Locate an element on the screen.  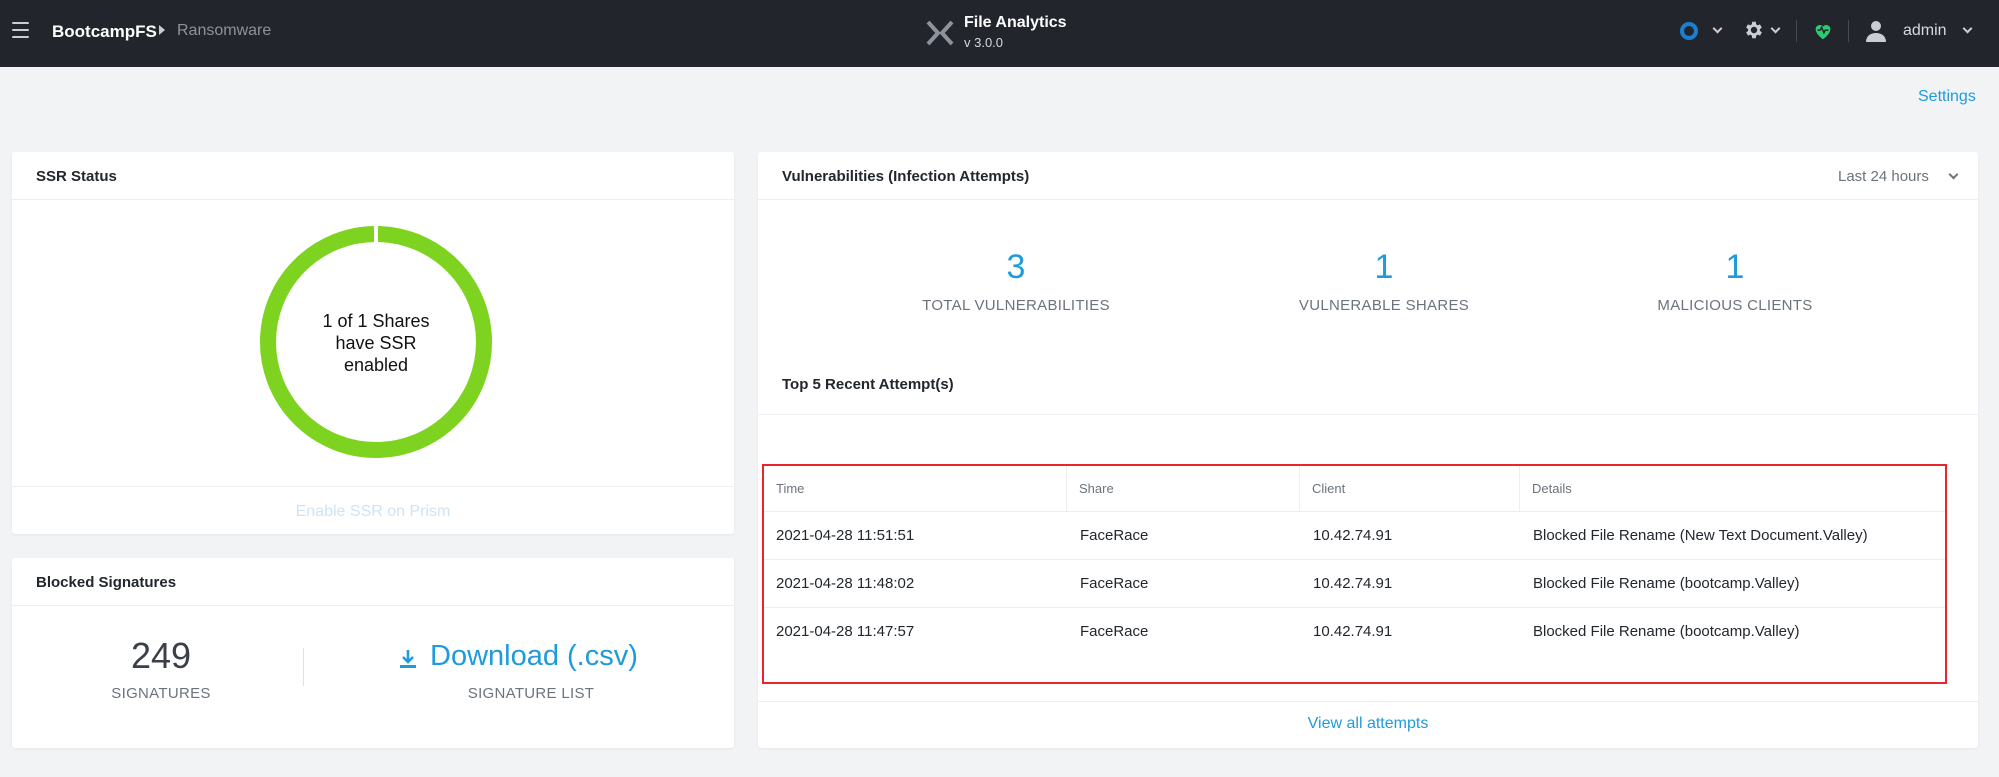
donut-label-line: enabled is located at coordinates (376, 365).